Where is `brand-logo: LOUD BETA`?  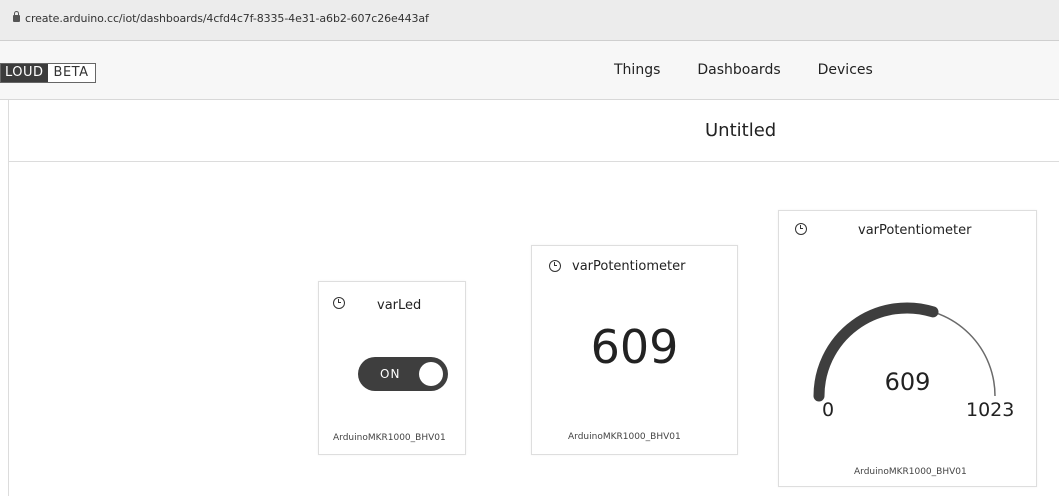
brand-logo: LOUD BETA is located at coordinates (48, 73).